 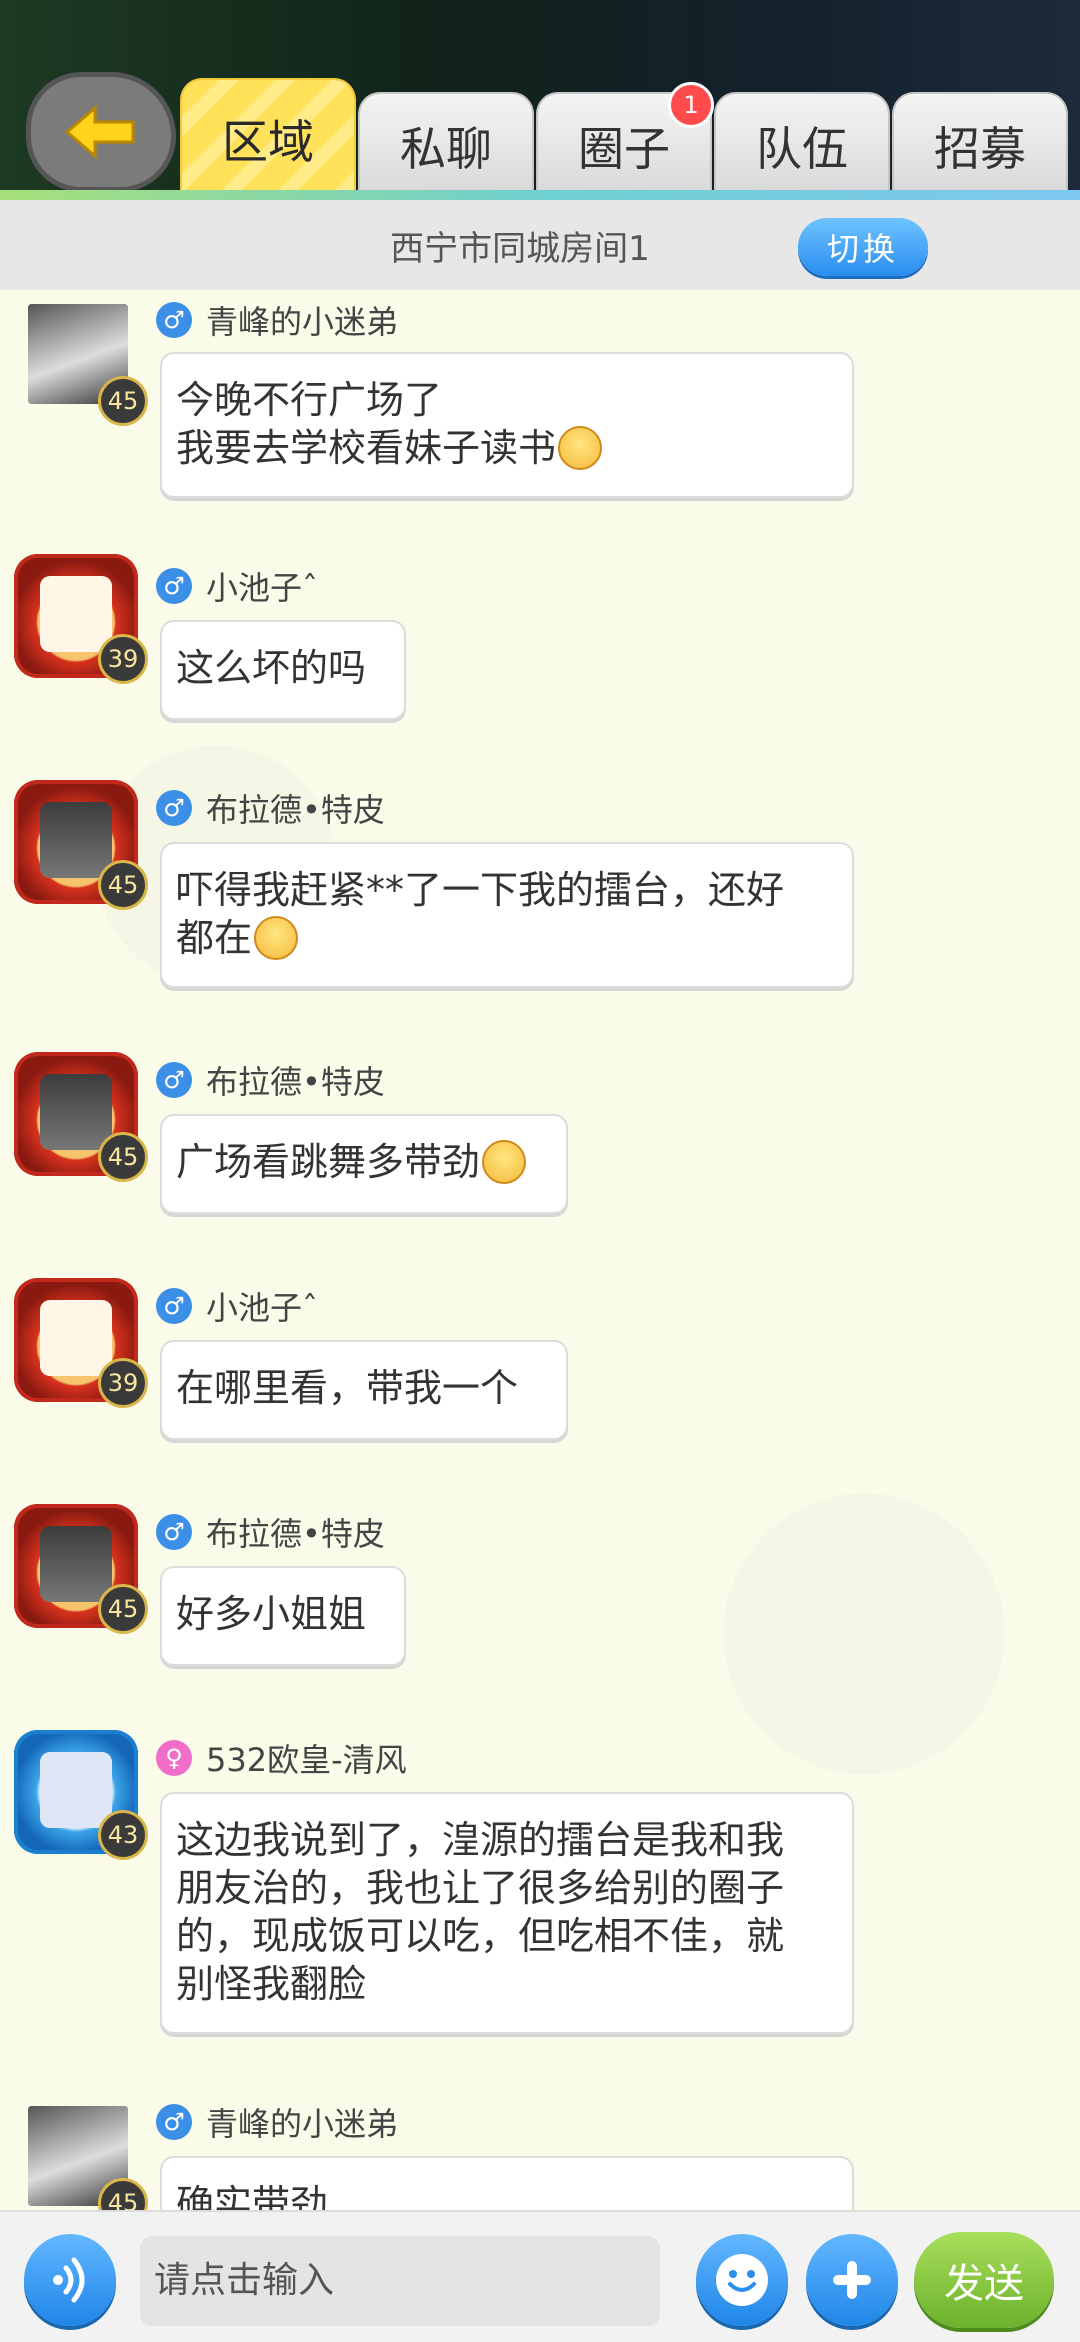 I want to click on smiley-icon, so click(x=742, y=2280).